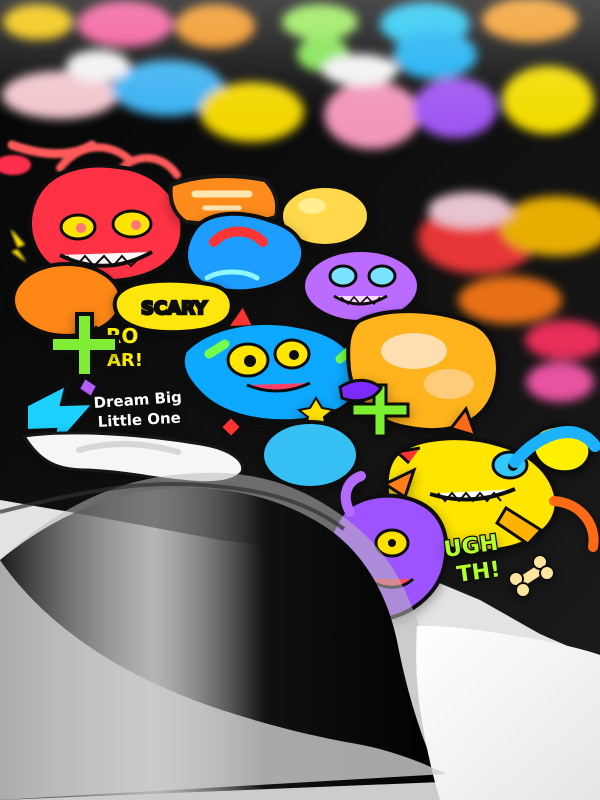 This screenshot has width=600, height=800. I want to click on scary-label-text: SCARY, so click(174, 308).